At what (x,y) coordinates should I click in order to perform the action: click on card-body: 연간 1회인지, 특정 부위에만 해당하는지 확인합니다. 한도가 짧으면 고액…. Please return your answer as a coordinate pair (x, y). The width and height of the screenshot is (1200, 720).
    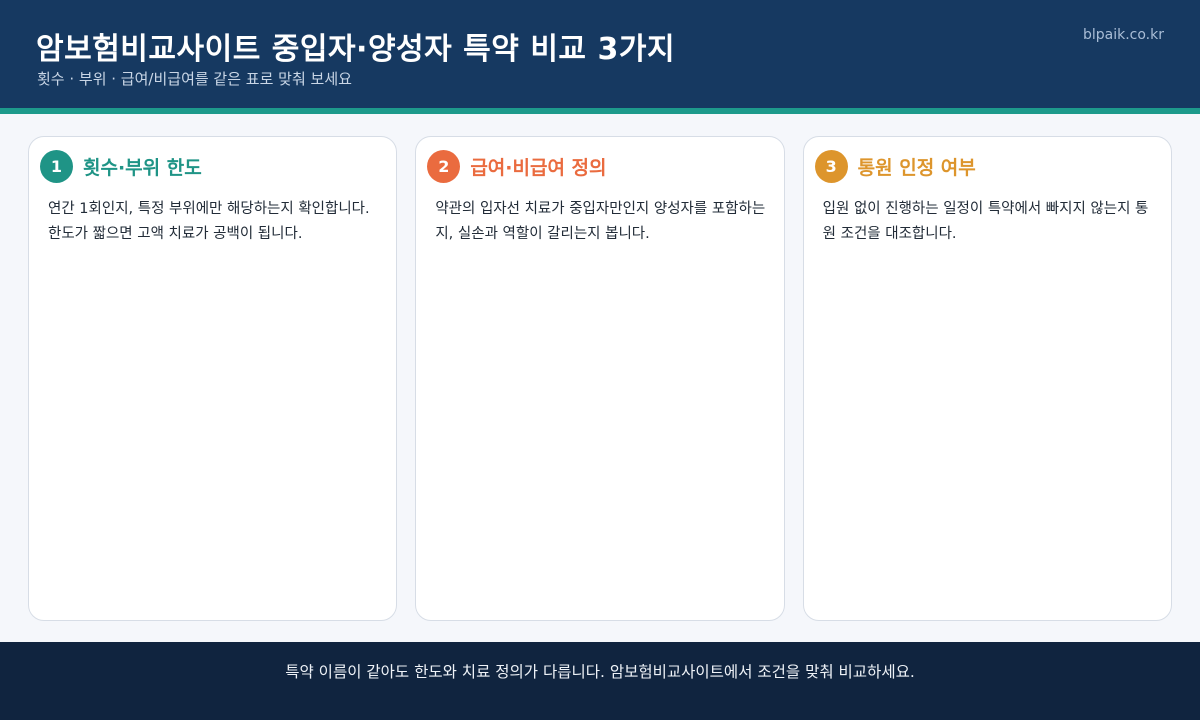
    Looking at the image, I should click on (209, 221).